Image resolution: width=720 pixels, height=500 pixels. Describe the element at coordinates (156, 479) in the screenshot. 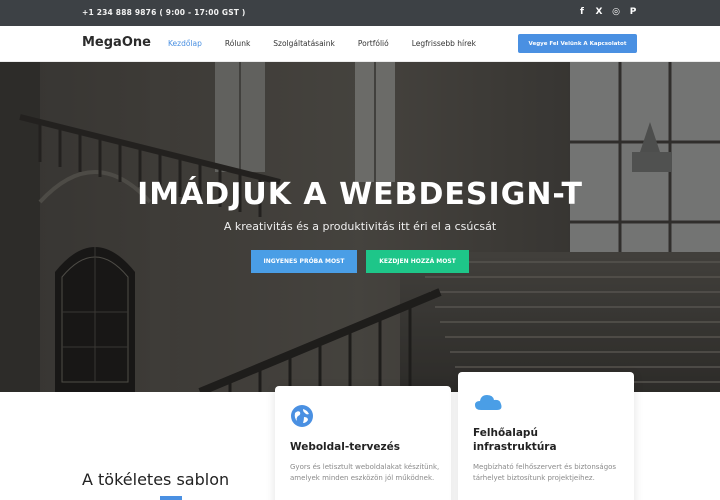

I see `section-heading: A tökéletes sablon` at that location.